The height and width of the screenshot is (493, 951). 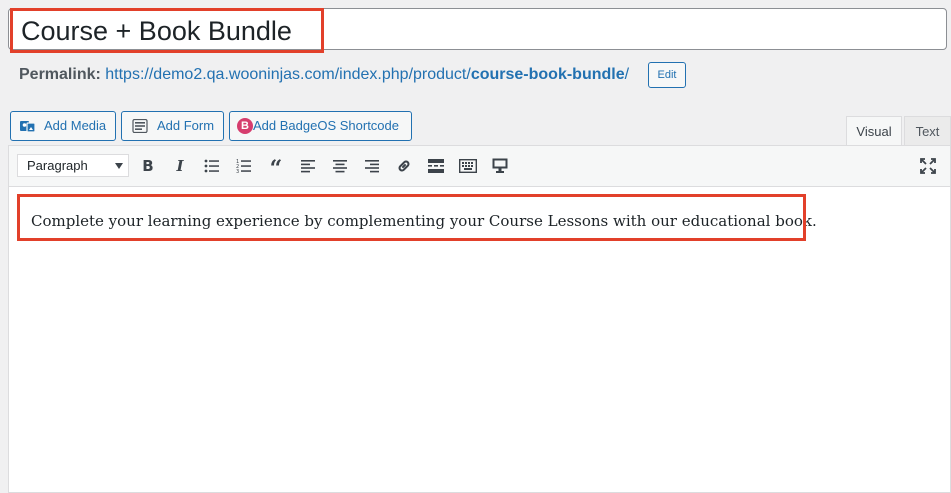 What do you see at coordinates (140, 126) in the screenshot?
I see `form-icon` at bounding box center [140, 126].